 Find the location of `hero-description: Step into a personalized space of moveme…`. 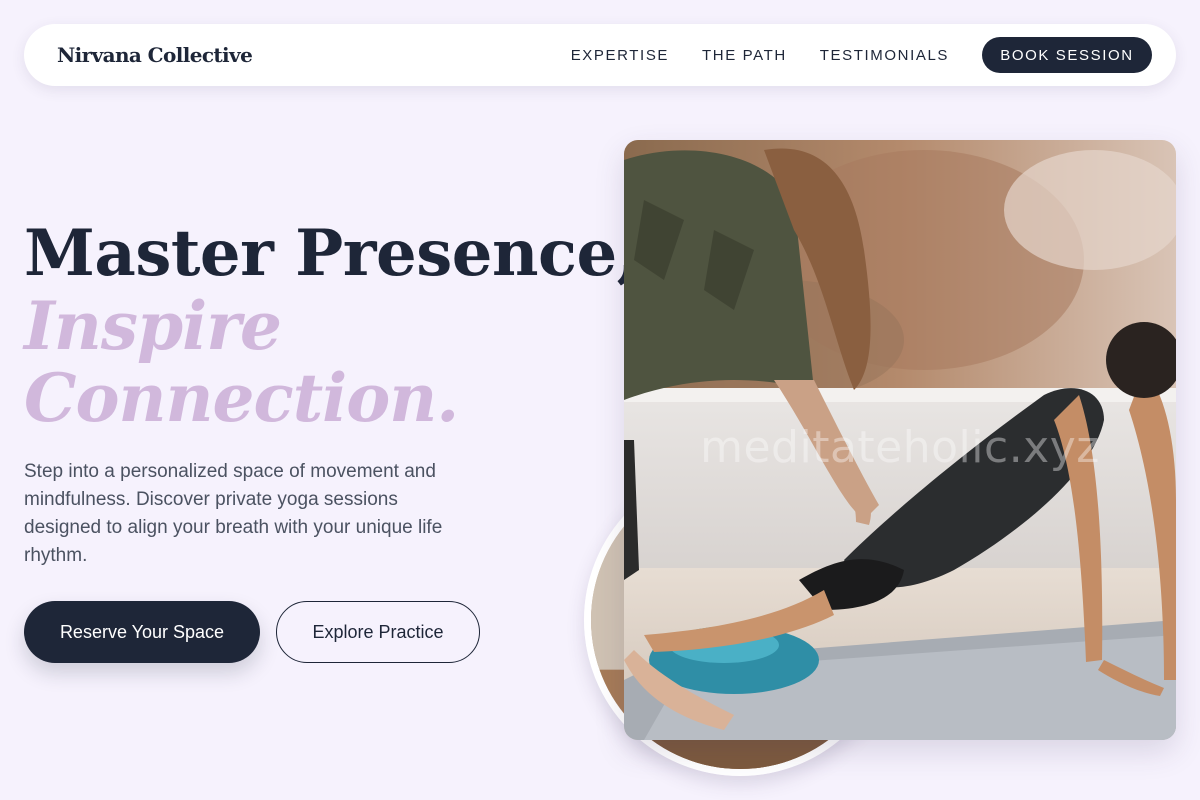

hero-description: Step into a personalized space of moveme… is located at coordinates (233, 513).